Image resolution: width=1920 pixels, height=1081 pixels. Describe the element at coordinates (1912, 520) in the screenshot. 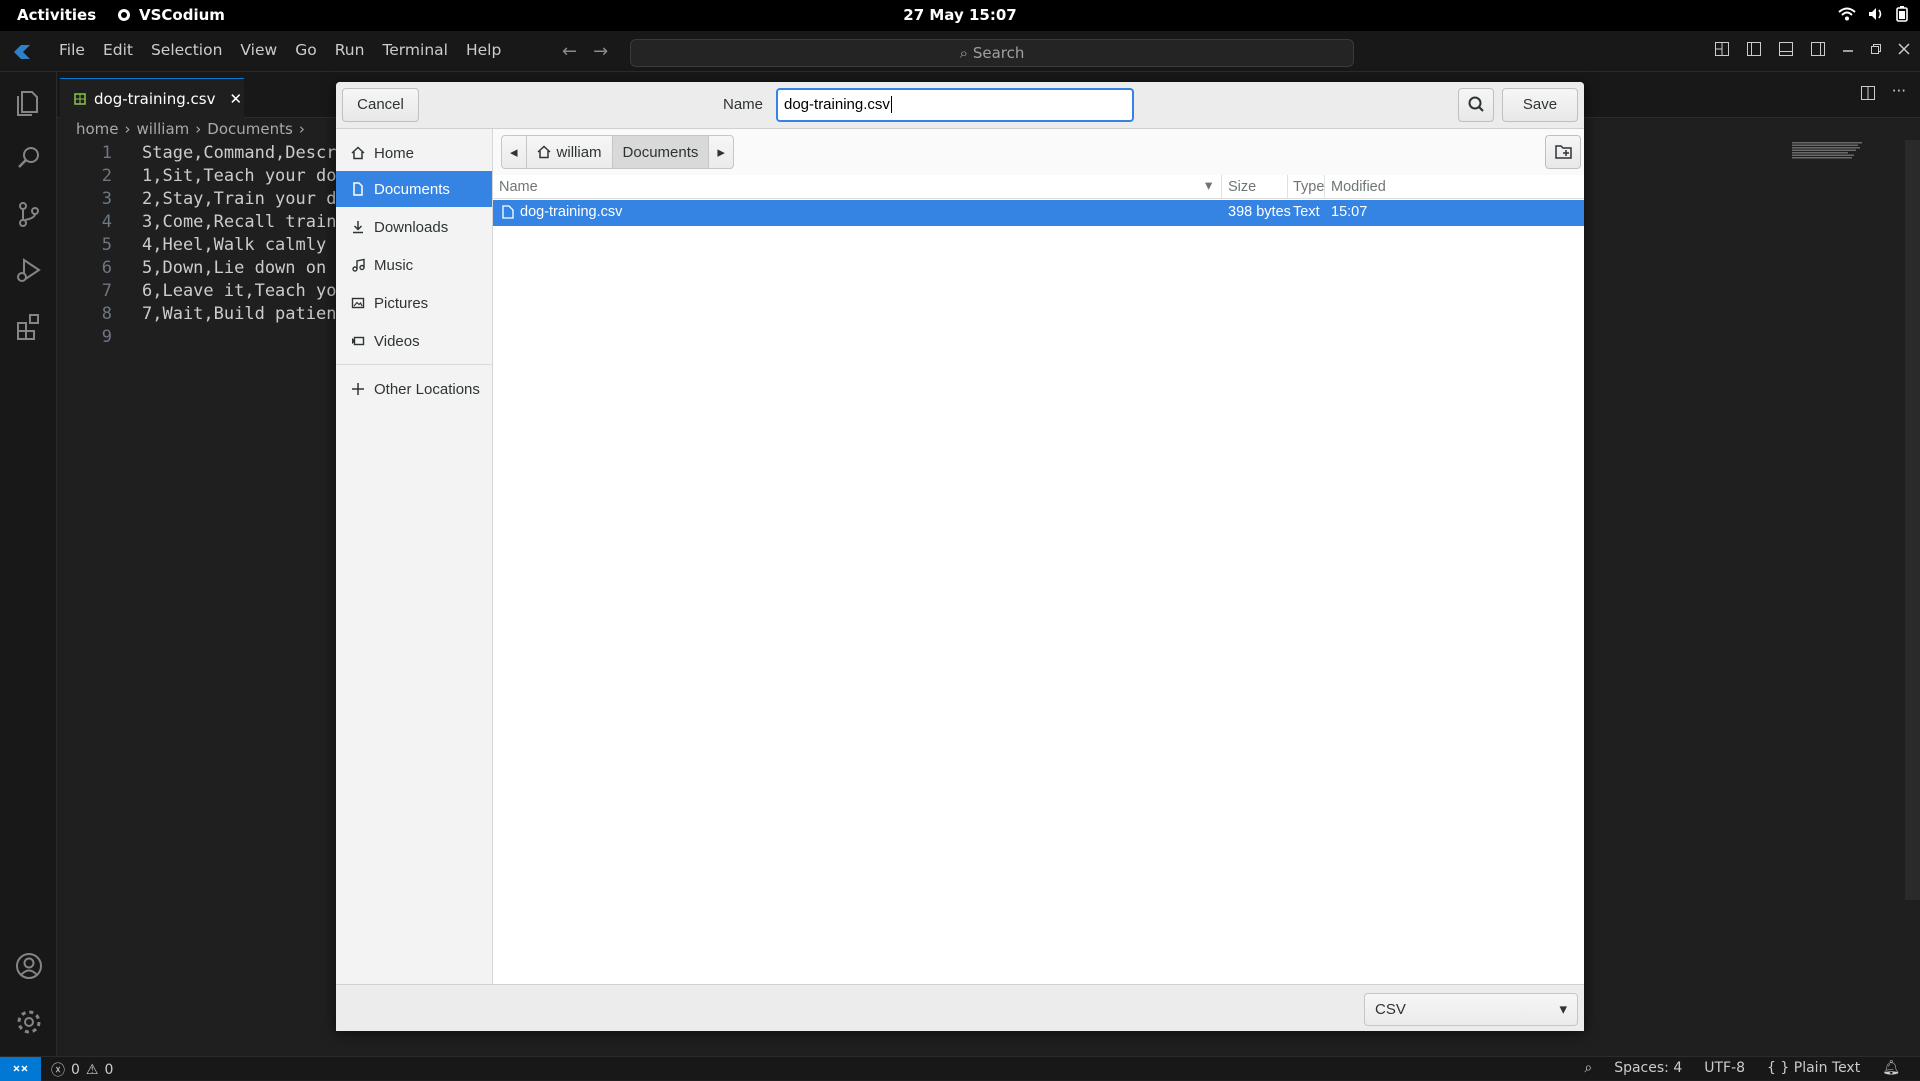

I see `editor-scrollbar` at that location.